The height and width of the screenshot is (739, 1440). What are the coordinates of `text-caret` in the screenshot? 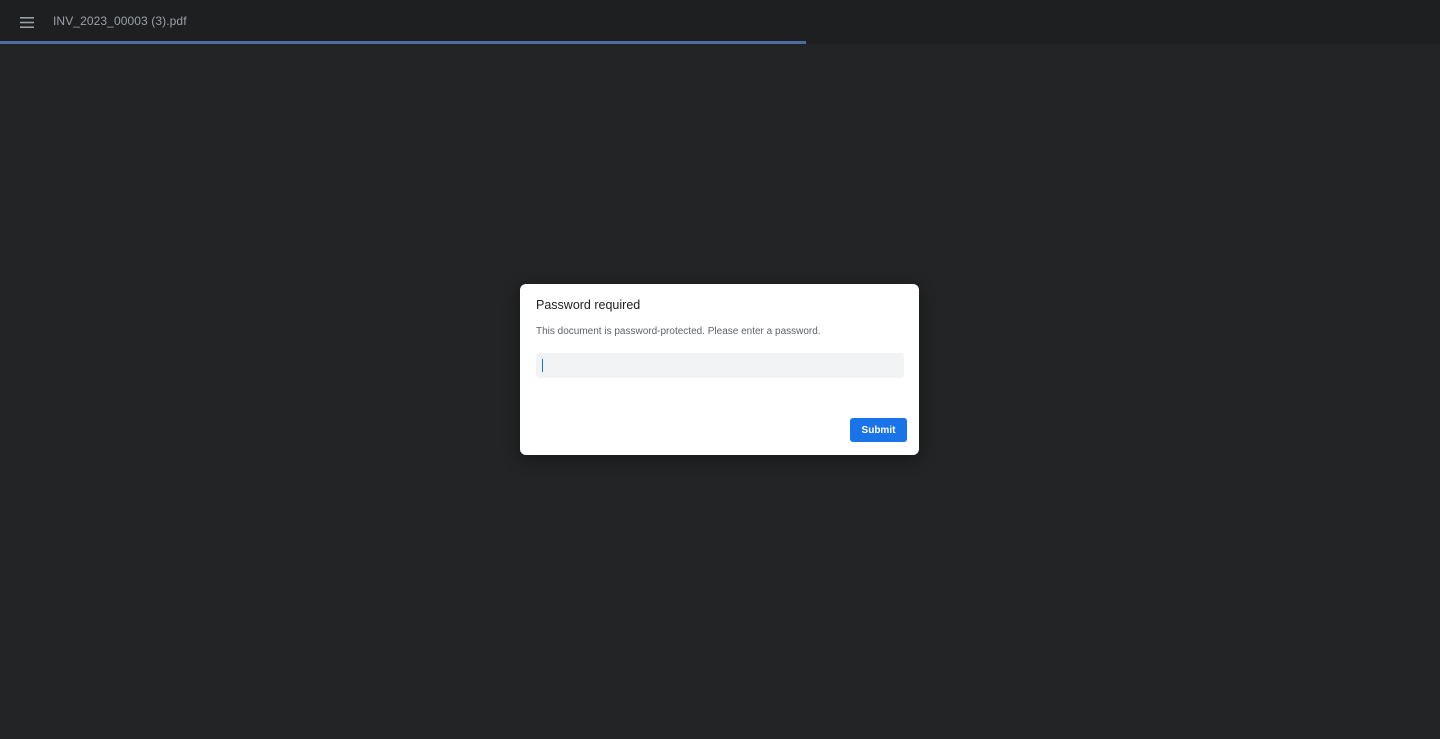 It's located at (542, 365).